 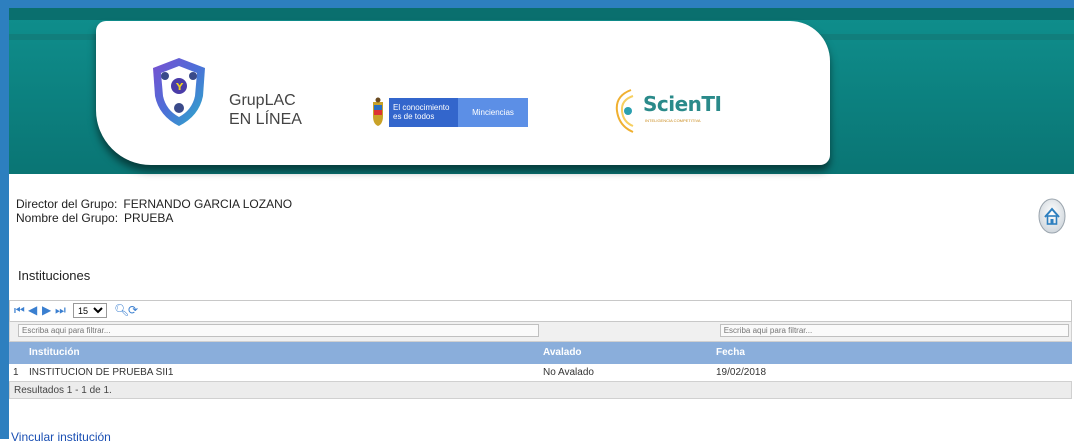 I want to click on row-number: 1, so click(x=16, y=372).